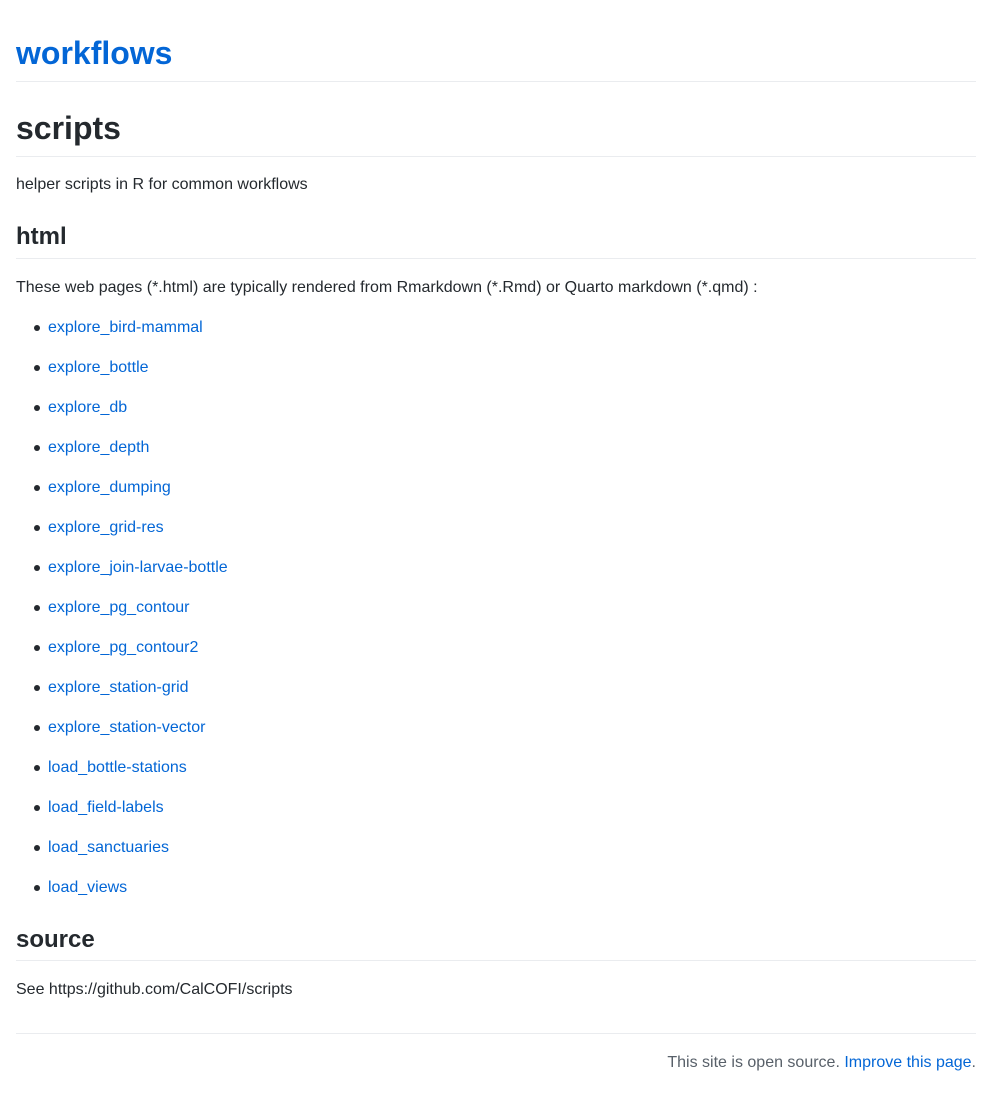  I want to click on list-item: explore_dumping, so click(122, 496).